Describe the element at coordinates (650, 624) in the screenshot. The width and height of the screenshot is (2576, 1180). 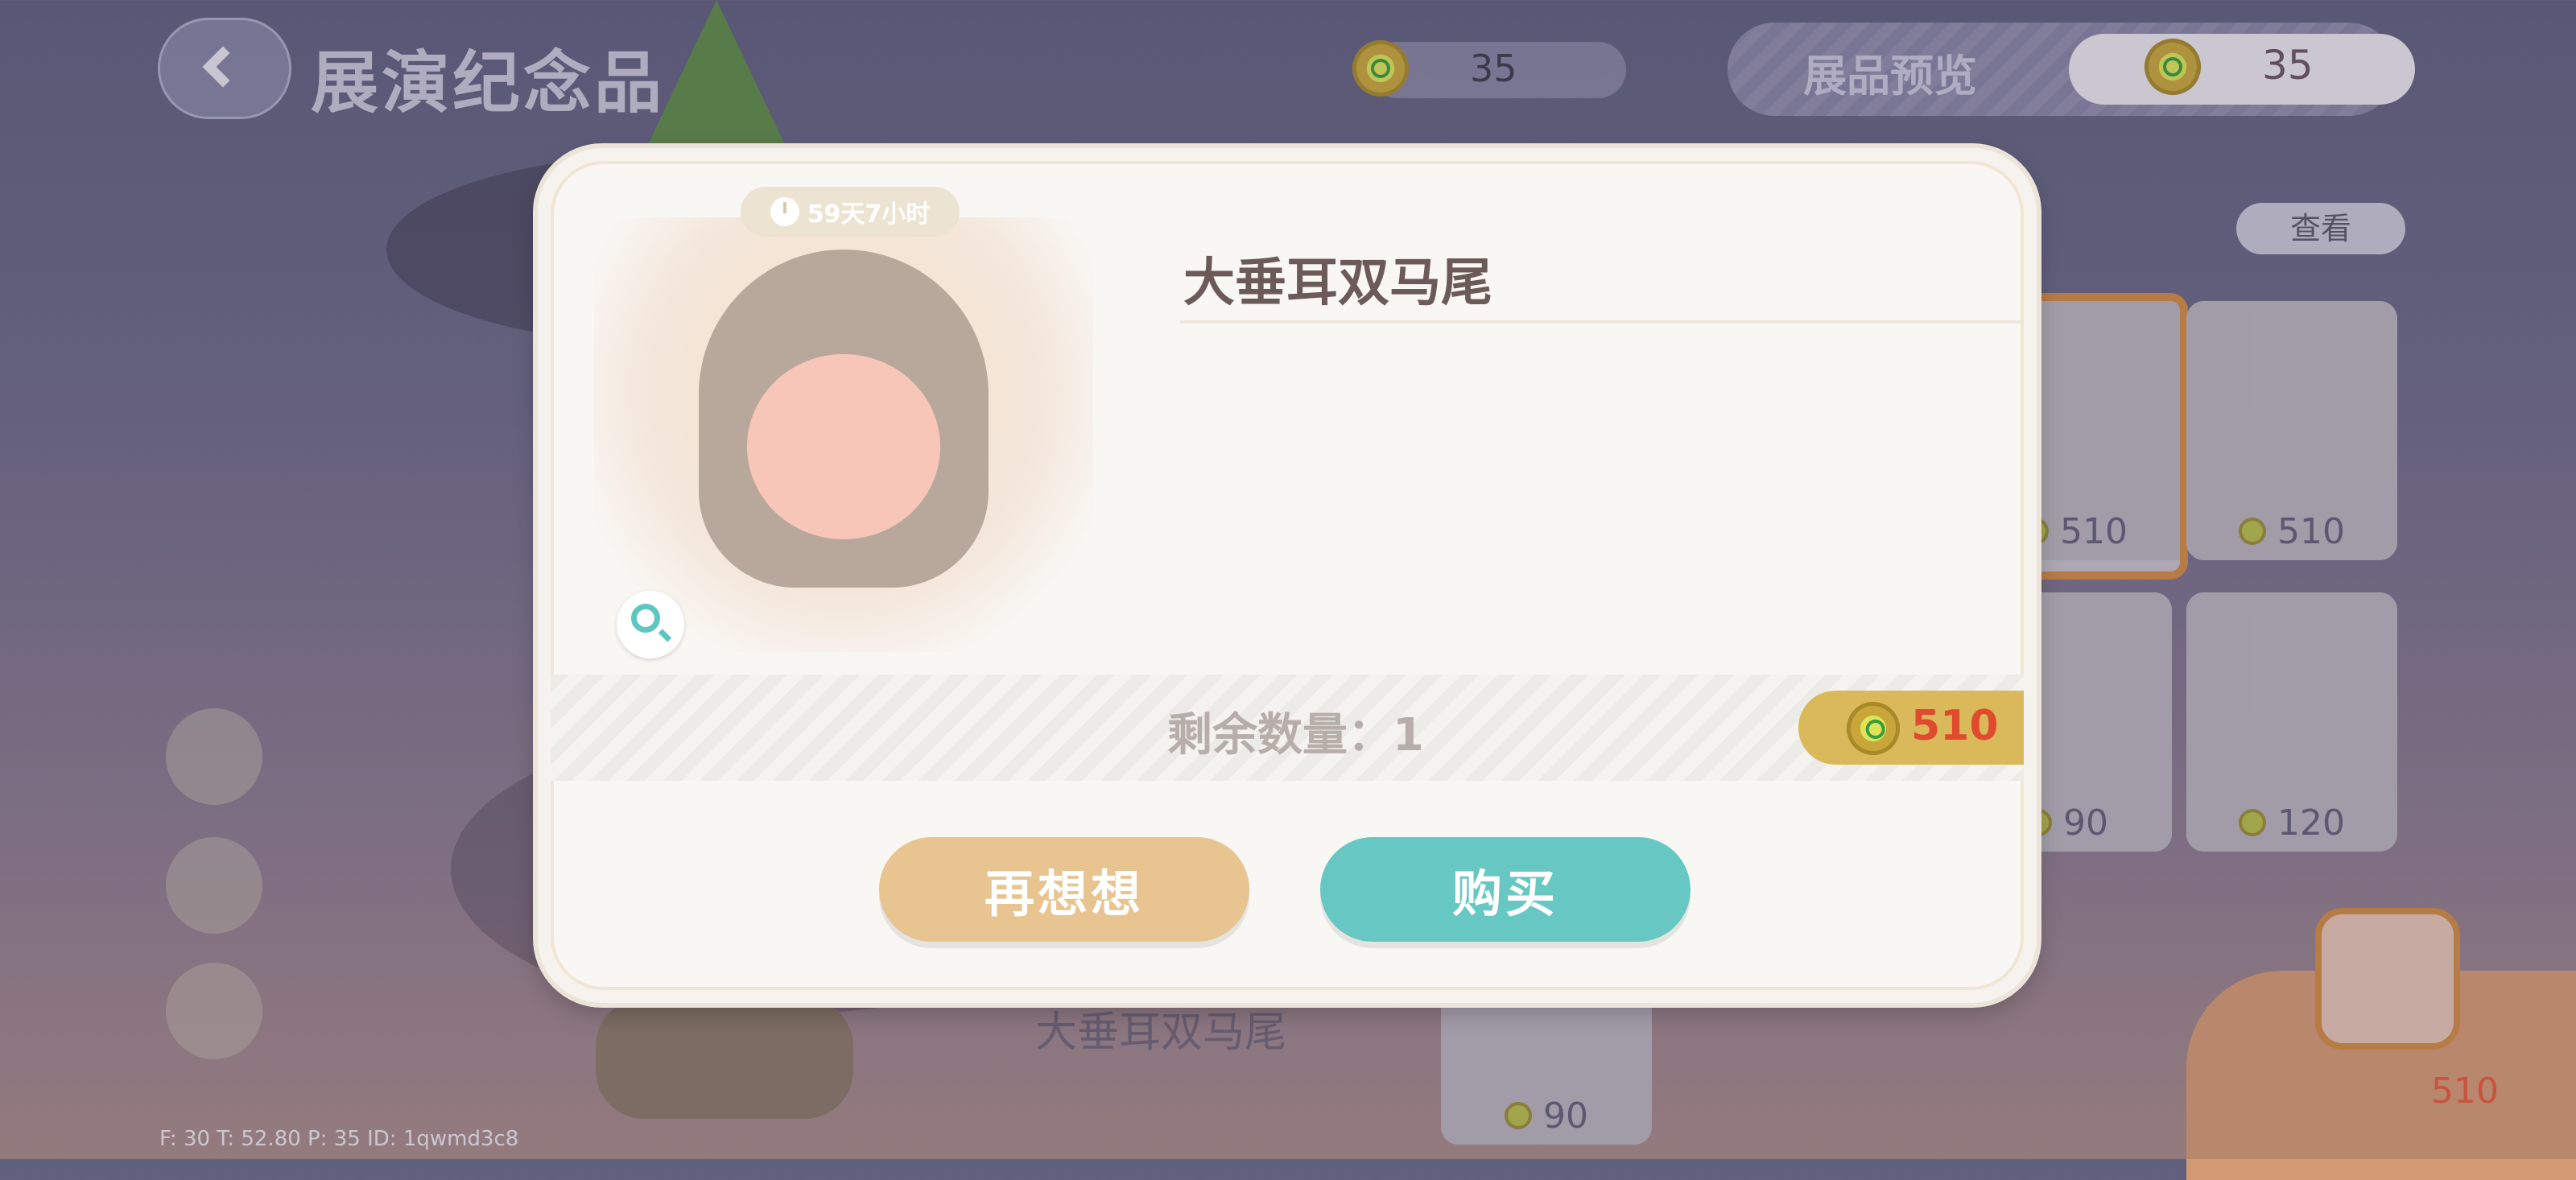
I see `zoom-preview-icon` at that location.